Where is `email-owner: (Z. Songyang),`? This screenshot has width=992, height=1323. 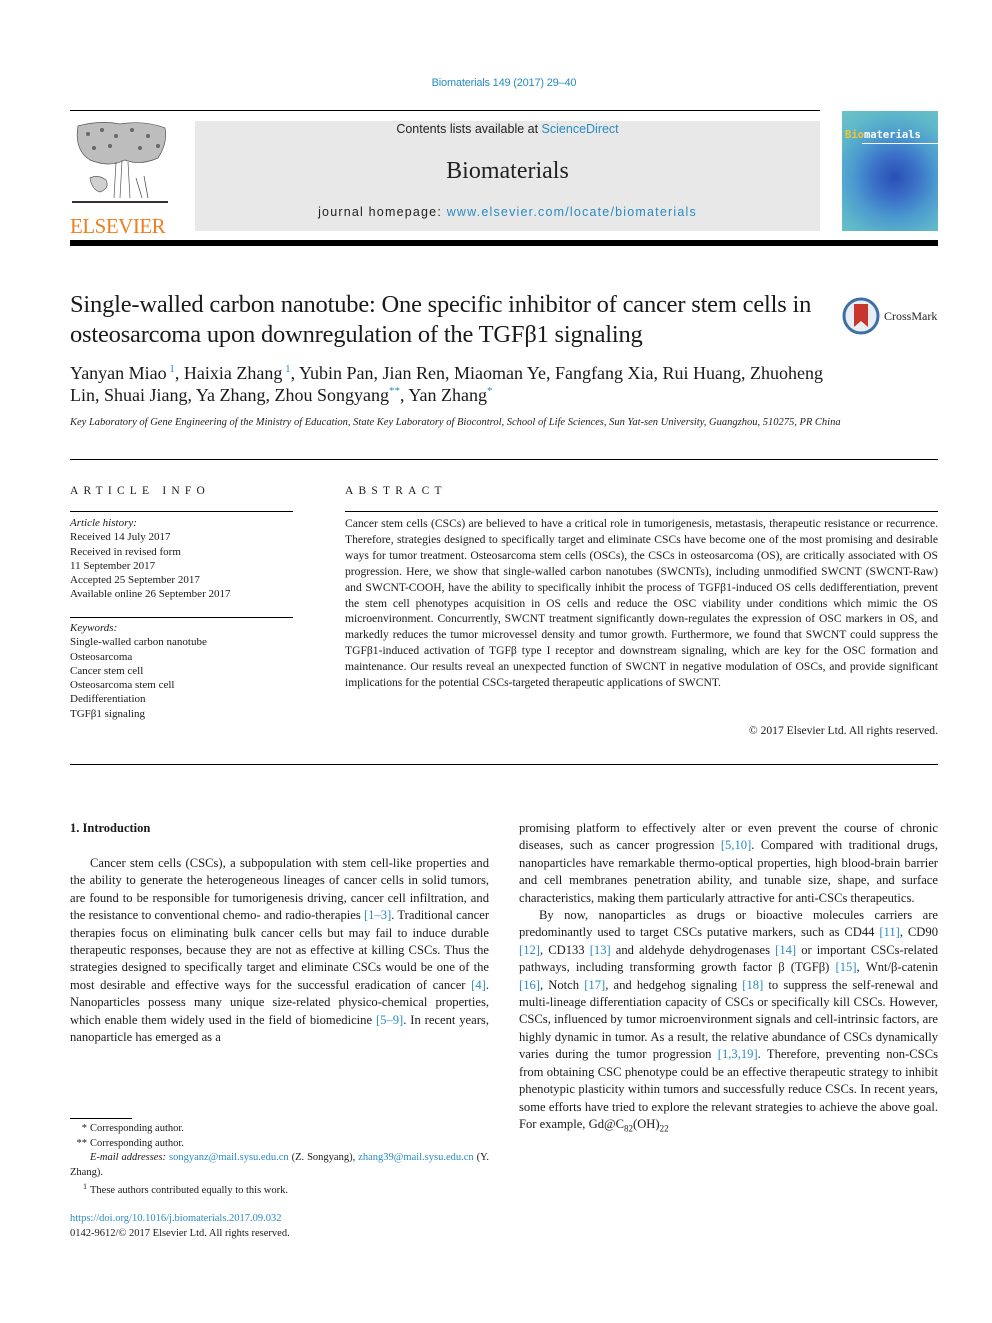
email-owner: (Z. Songyang), is located at coordinates (323, 1157).